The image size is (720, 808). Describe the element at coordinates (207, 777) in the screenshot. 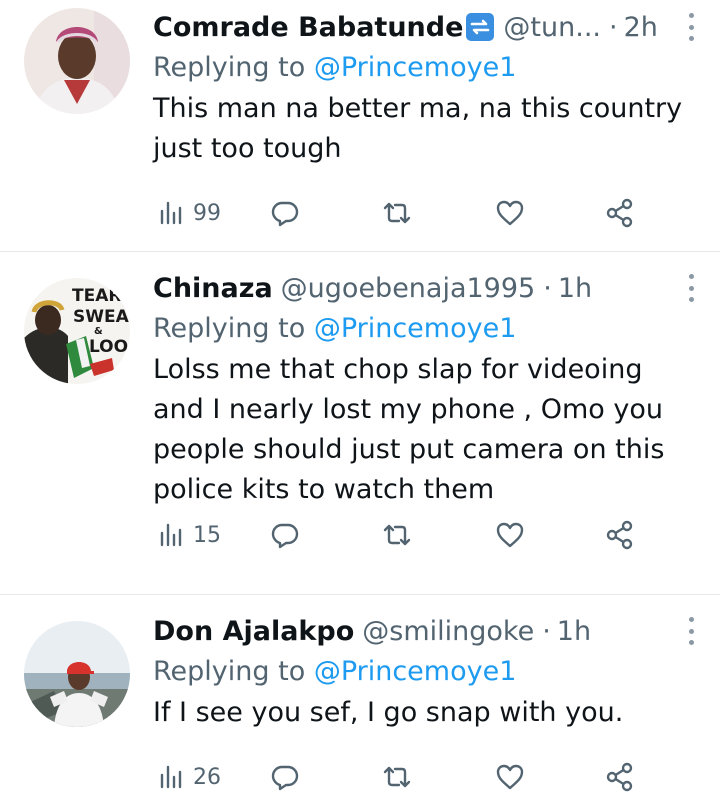

I see `views-count: 26` at that location.